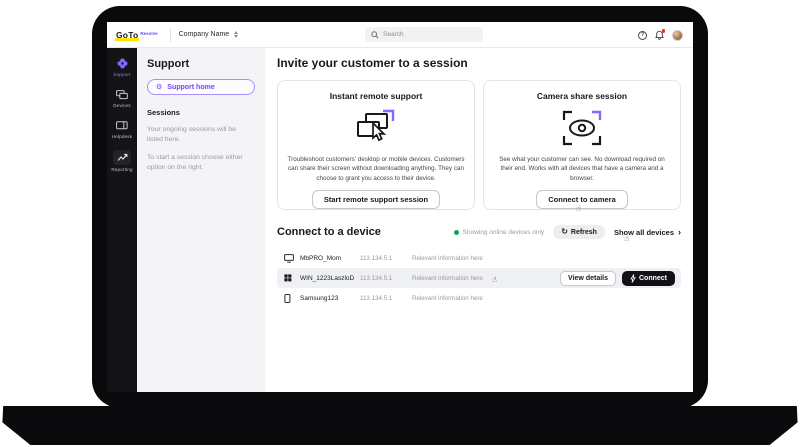 This screenshot has height=447, width=800. I want to click on device-name: MbPRO_Mom, so click(321, 258).